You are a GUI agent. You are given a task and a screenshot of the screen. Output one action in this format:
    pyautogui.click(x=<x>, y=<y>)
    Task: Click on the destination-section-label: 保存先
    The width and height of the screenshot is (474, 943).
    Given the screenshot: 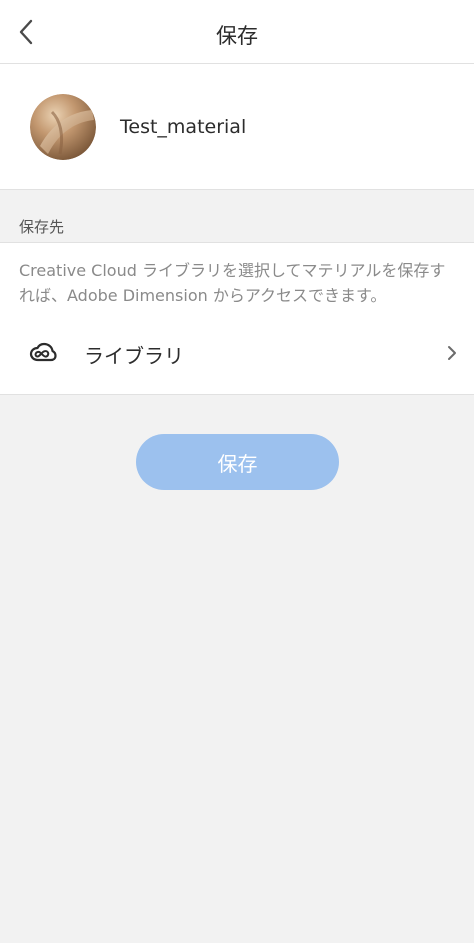 What is the action you would take?
    pyautogui.click(x=42, y=227)
    